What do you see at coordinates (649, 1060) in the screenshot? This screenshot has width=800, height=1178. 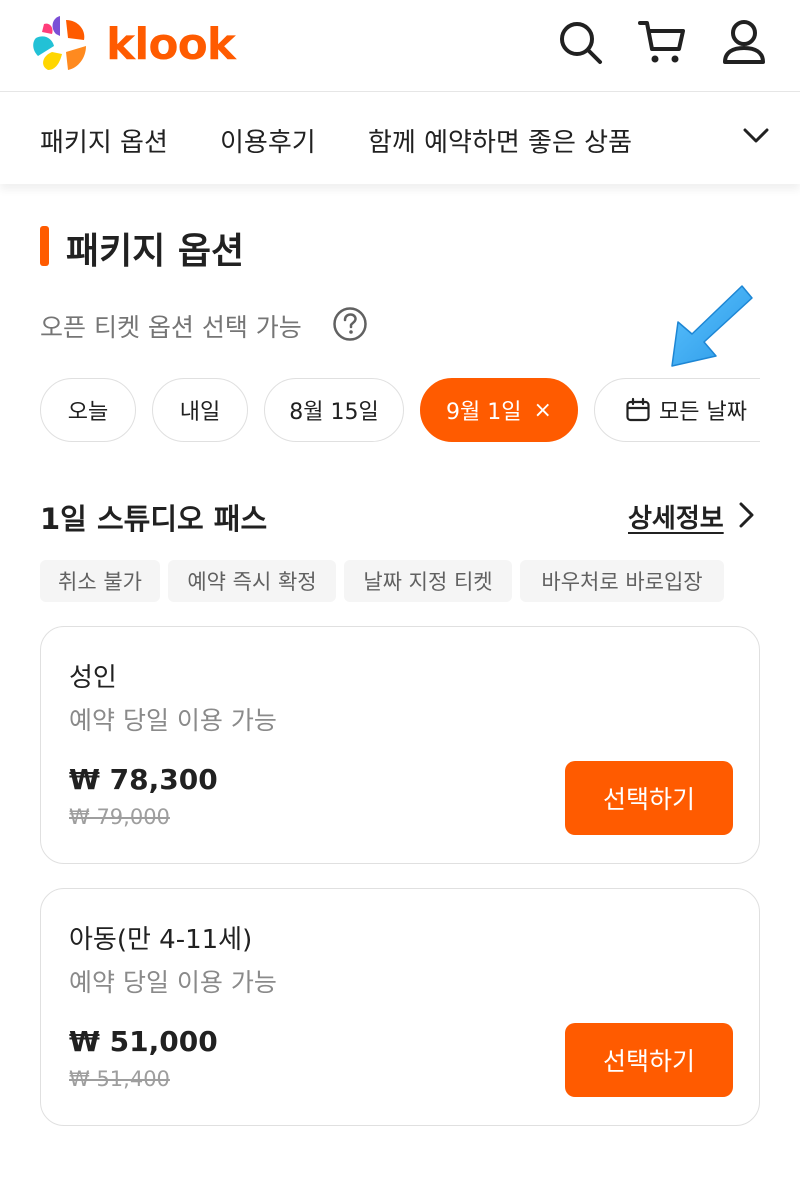 I see `select-button-child: 선택하기` at bounding box center [649, 1060].